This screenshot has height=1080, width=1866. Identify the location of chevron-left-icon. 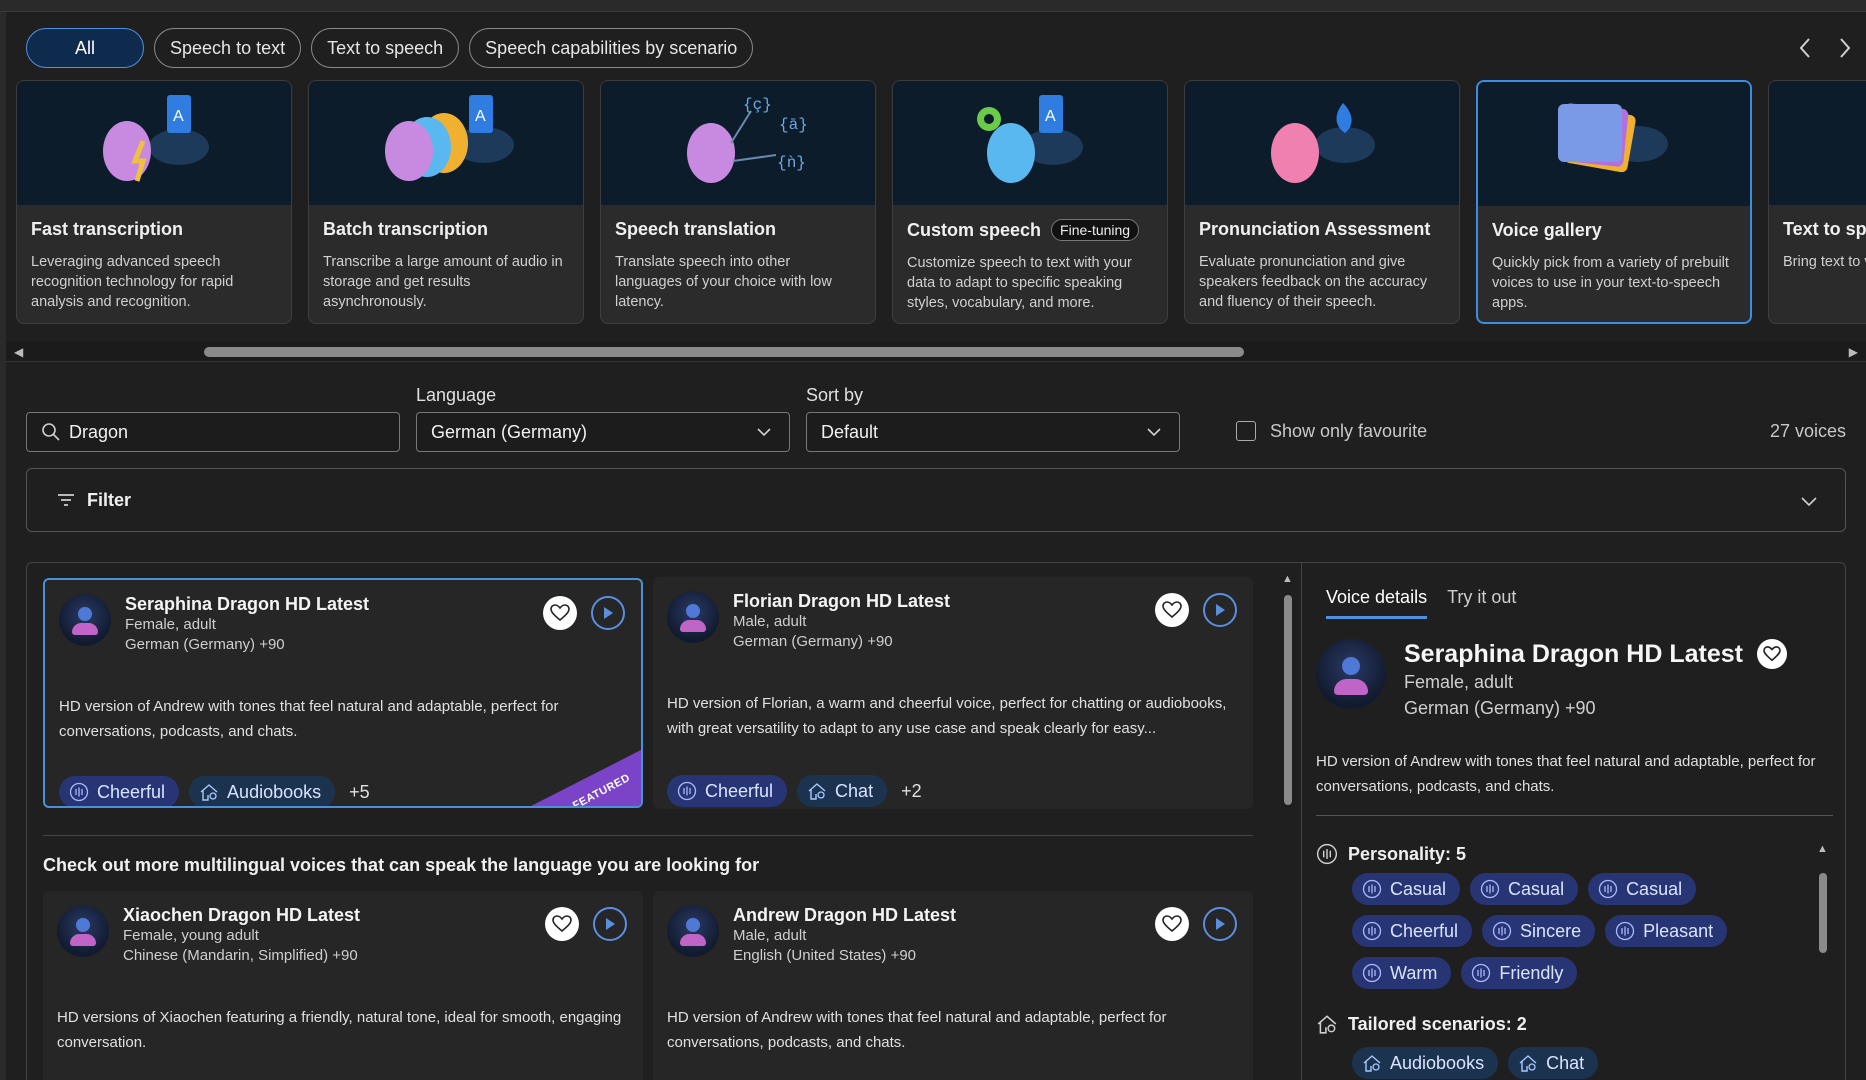
(1804, 48).